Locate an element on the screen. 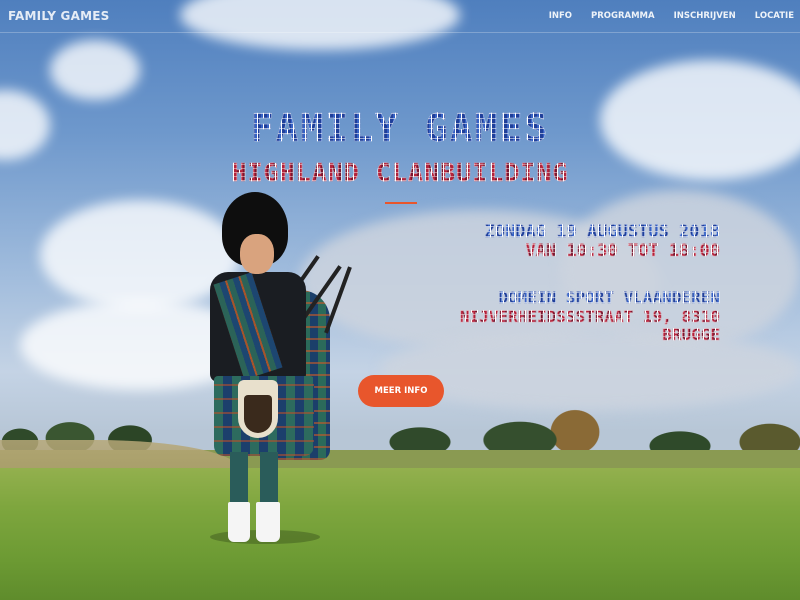 This screenshot has height=600, width=800. piper-spat-right is located at coordinates (268, 522).